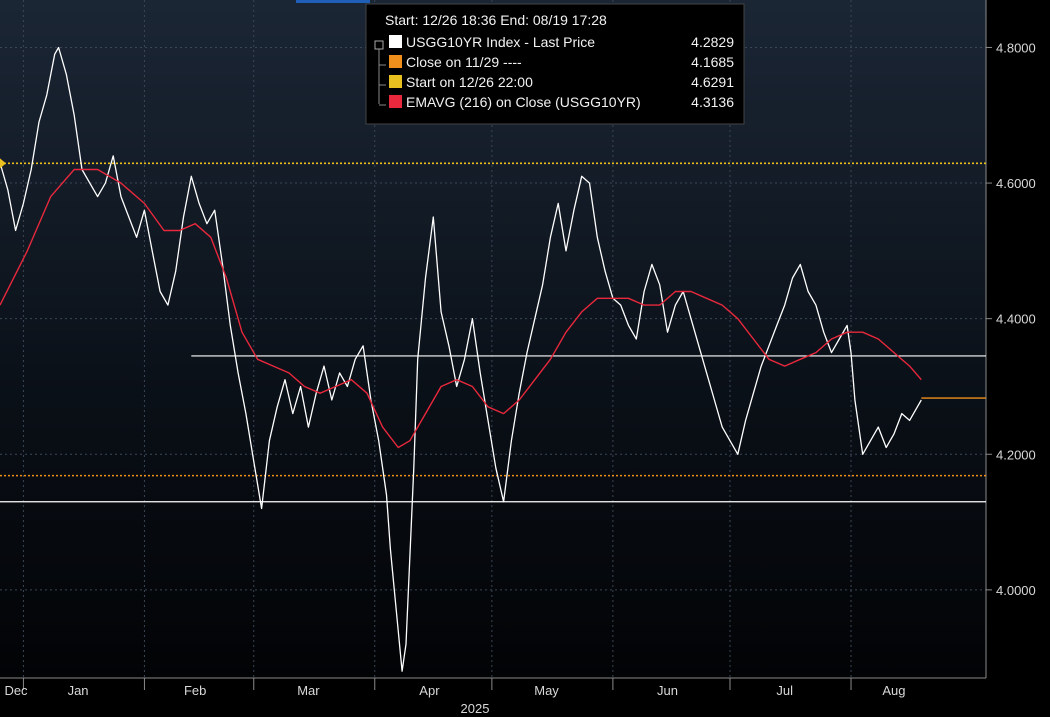  What do you see at coordinates (496, 20) in the screenshot?
I see `legend-header: Start: 12/26 18:36 End: 08/19 17:28` at bounding box center [496, 20].